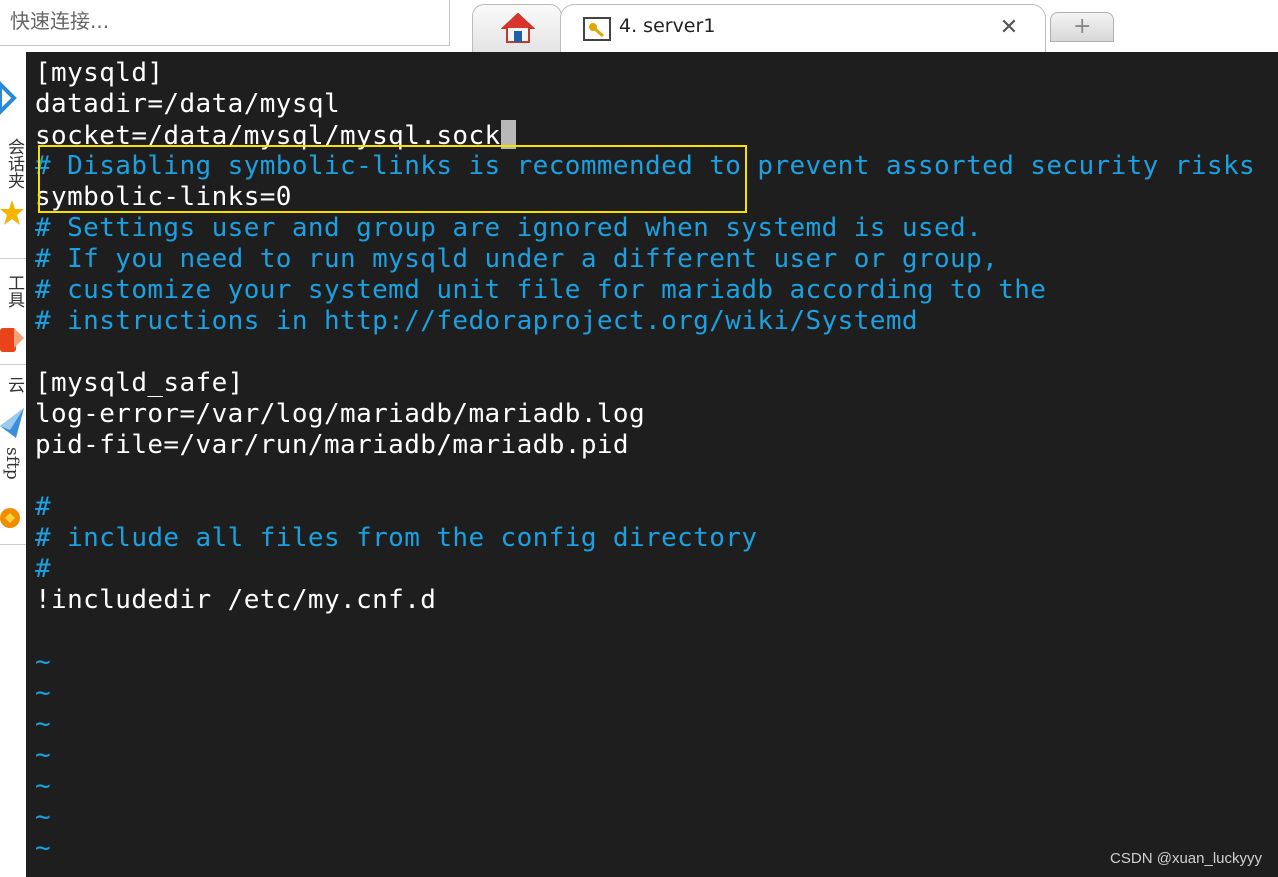 The image size is (1278, 877). I want to click on tools-icon, so click(12, 340).